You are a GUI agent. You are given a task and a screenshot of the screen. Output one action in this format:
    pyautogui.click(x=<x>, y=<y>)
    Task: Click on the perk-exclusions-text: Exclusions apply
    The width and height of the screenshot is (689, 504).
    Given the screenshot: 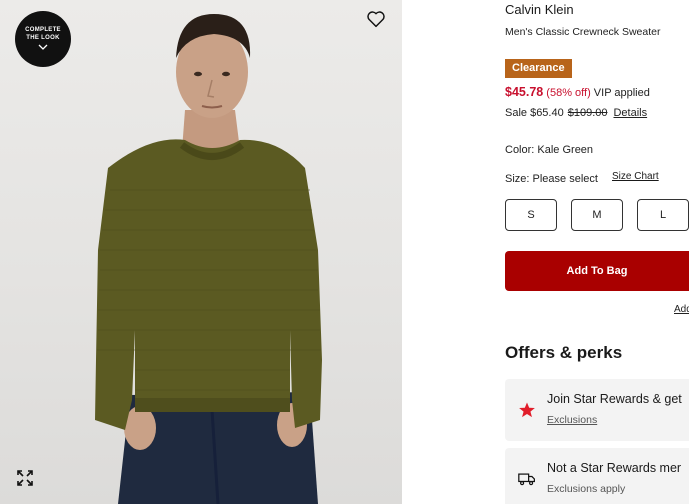 What is the action you would take?
    pyautogui.click(x=586, y=489)
    